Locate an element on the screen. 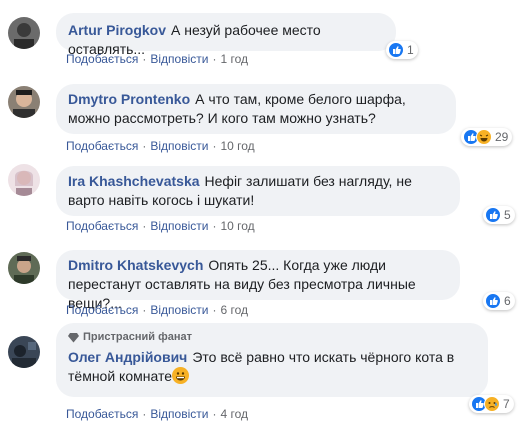 This screenshot has width=530, height=430. comment-time: 6 год is located at coordinates (234, 310).